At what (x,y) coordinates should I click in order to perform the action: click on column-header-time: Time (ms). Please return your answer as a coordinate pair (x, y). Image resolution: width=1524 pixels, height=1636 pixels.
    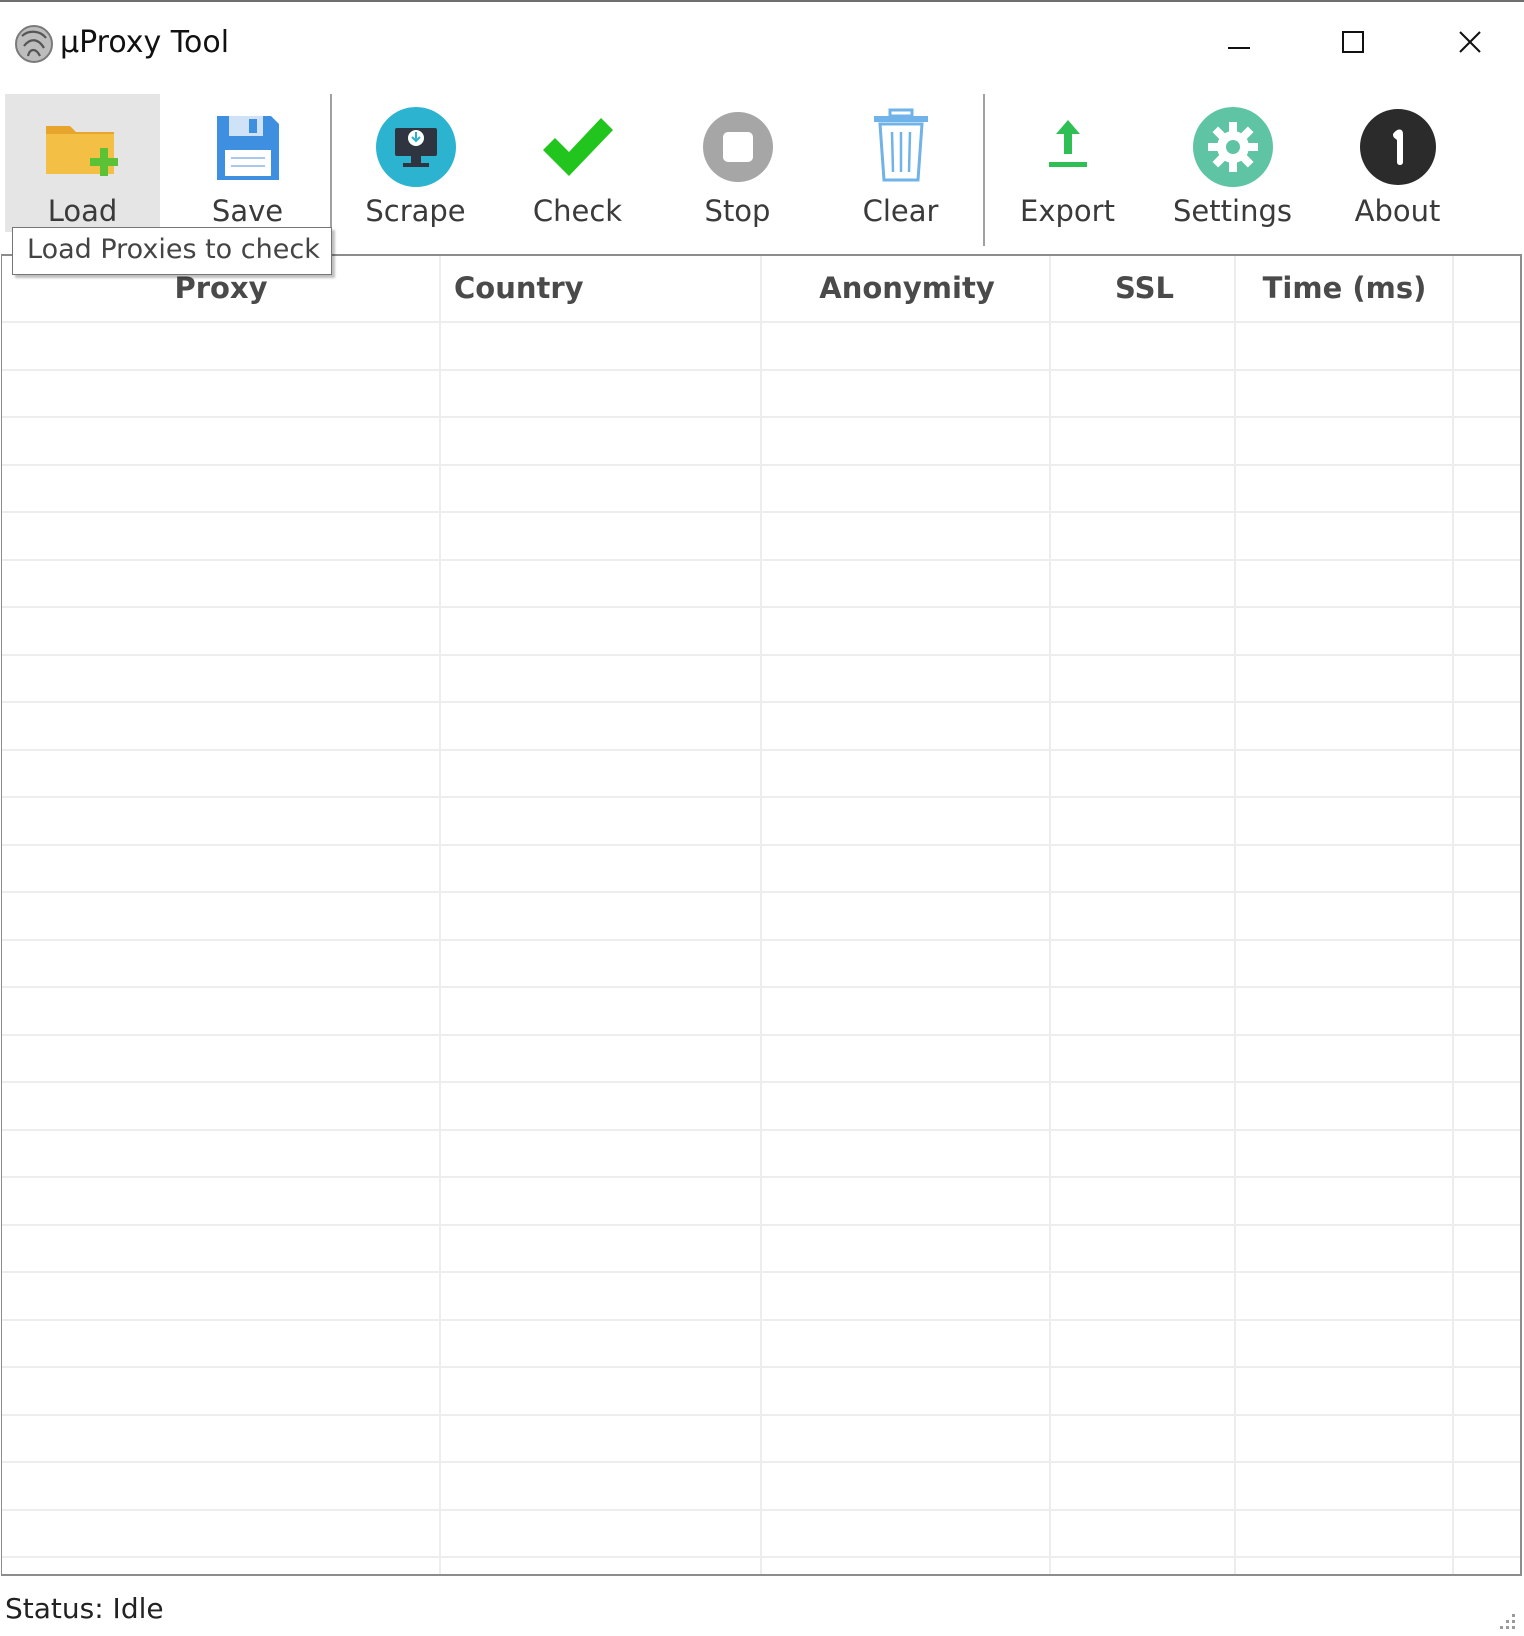
    Looking at the image, I should click on (1344, 288).